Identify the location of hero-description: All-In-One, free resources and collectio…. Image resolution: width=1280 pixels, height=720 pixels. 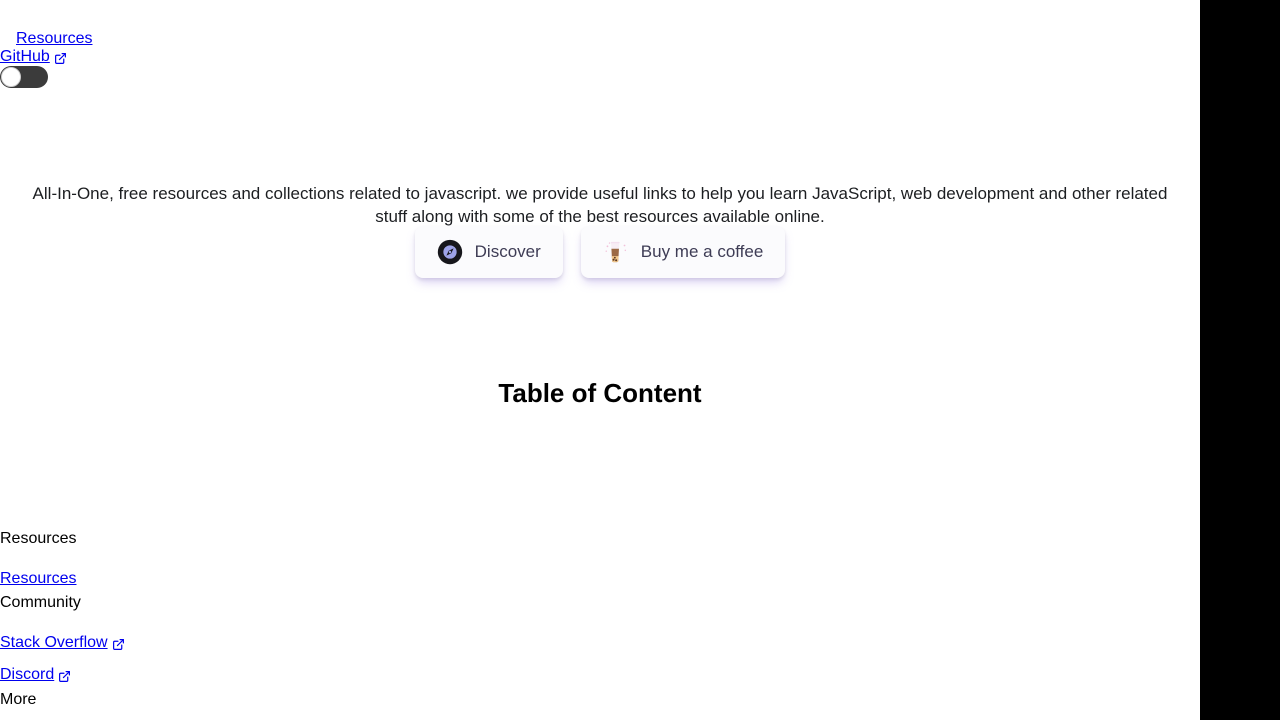
(600, 205).